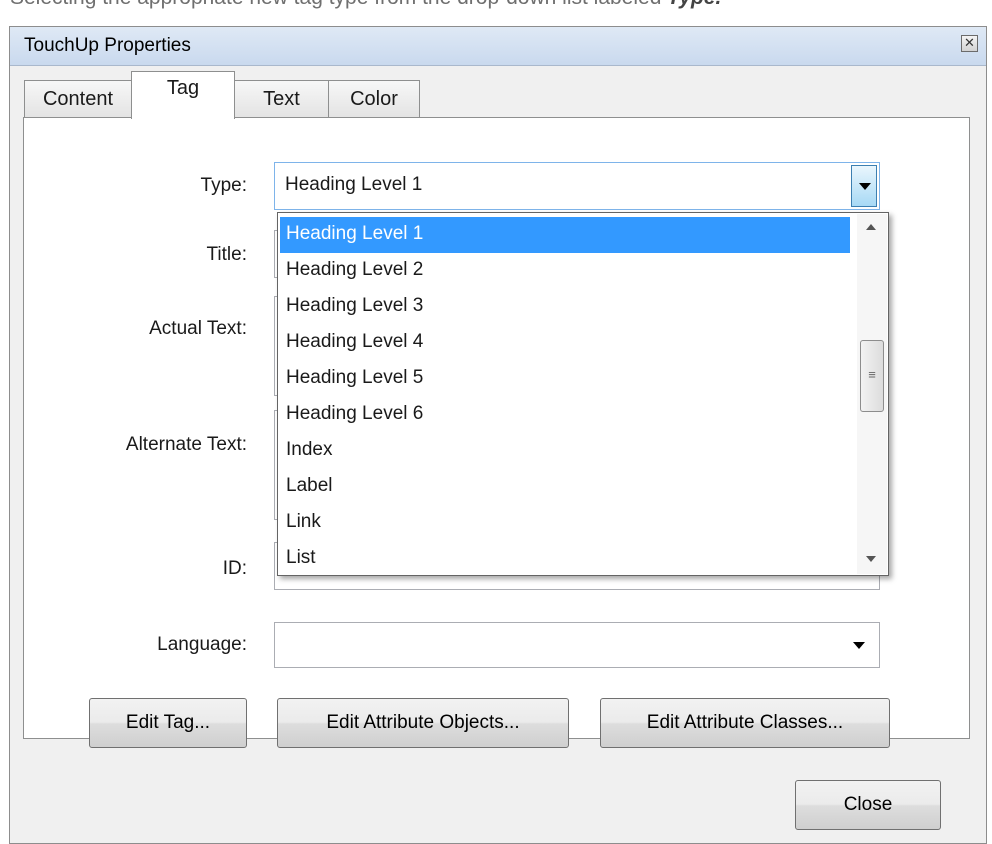 The height and width of the screenshot is (844, 992). What do you see at coordinates (354, 184) in the screenshot?
I see `type-value: Heading Level 1` at bounding box center [354, 184].